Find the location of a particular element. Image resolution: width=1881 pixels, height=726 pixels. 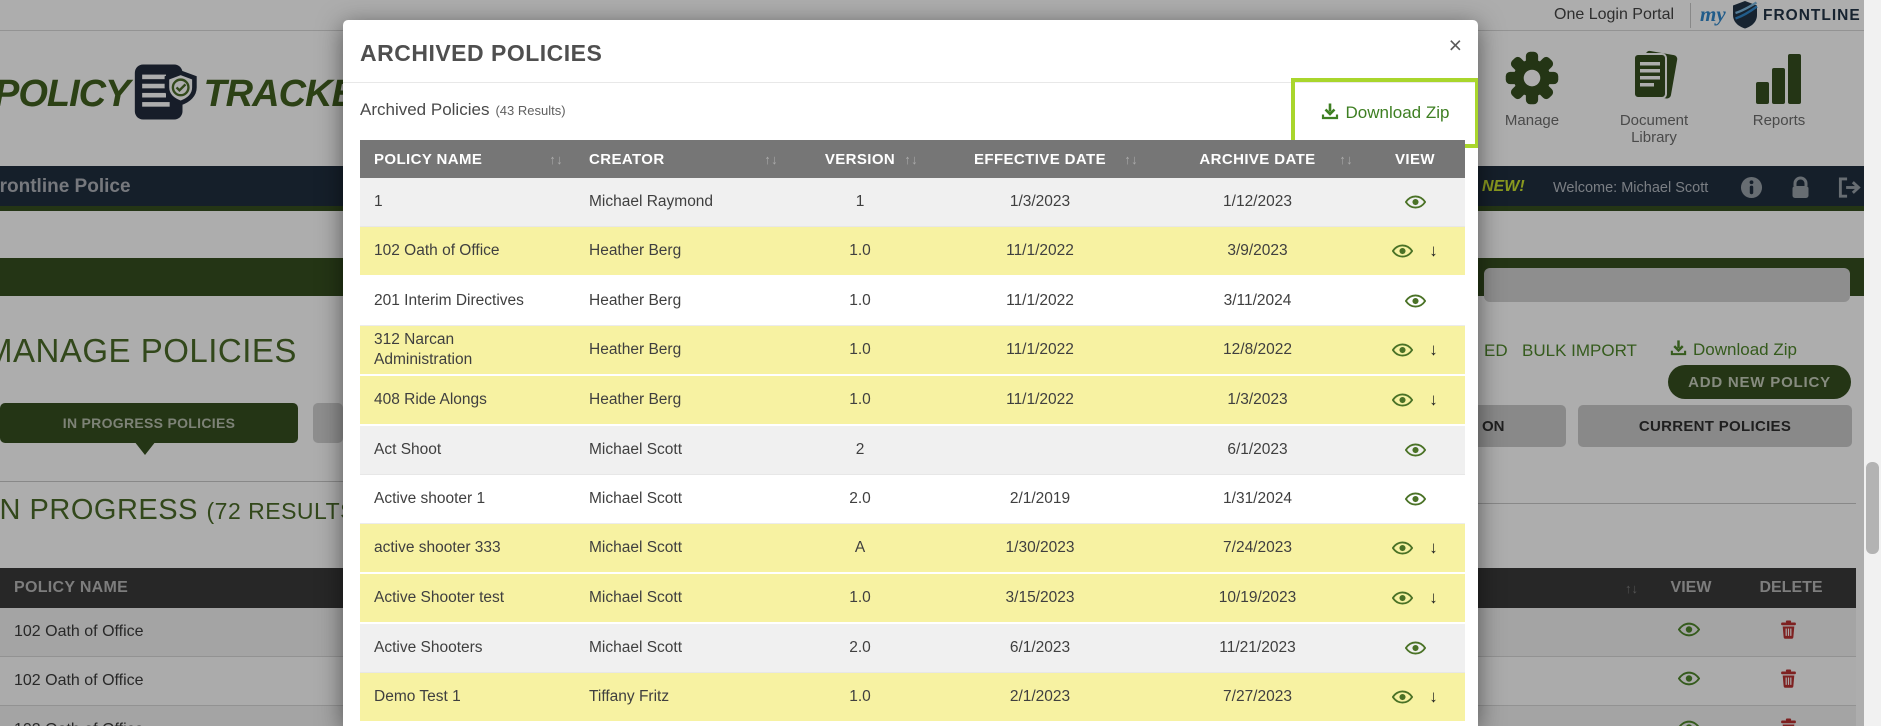

col-view: VIEW is located at coordinates (1415, 159).